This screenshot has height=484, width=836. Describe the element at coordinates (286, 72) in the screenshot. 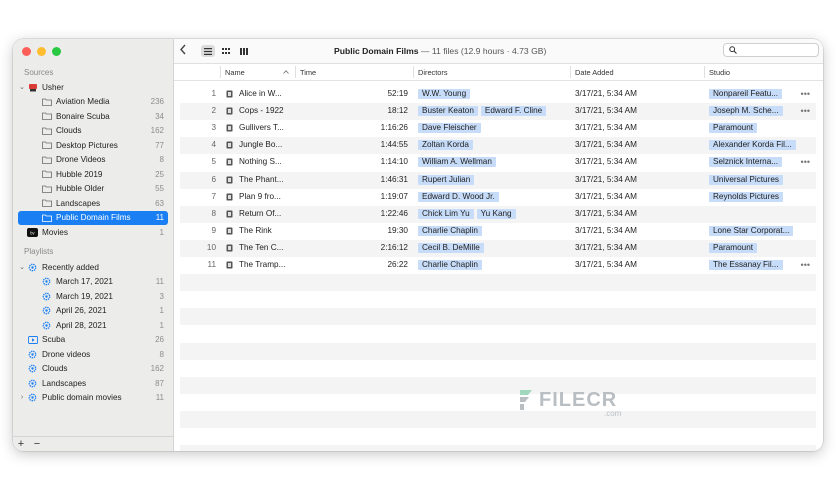

I see `sort-ascending-icon` at that location.